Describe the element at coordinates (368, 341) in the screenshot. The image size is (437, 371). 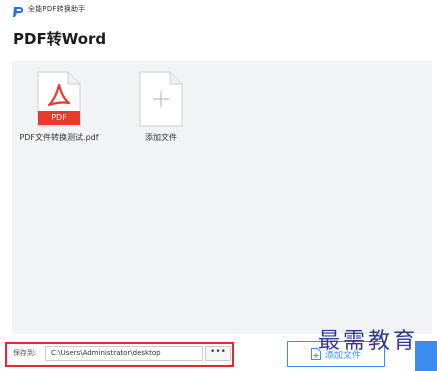
I see `watermark: 最需教育` at that location.